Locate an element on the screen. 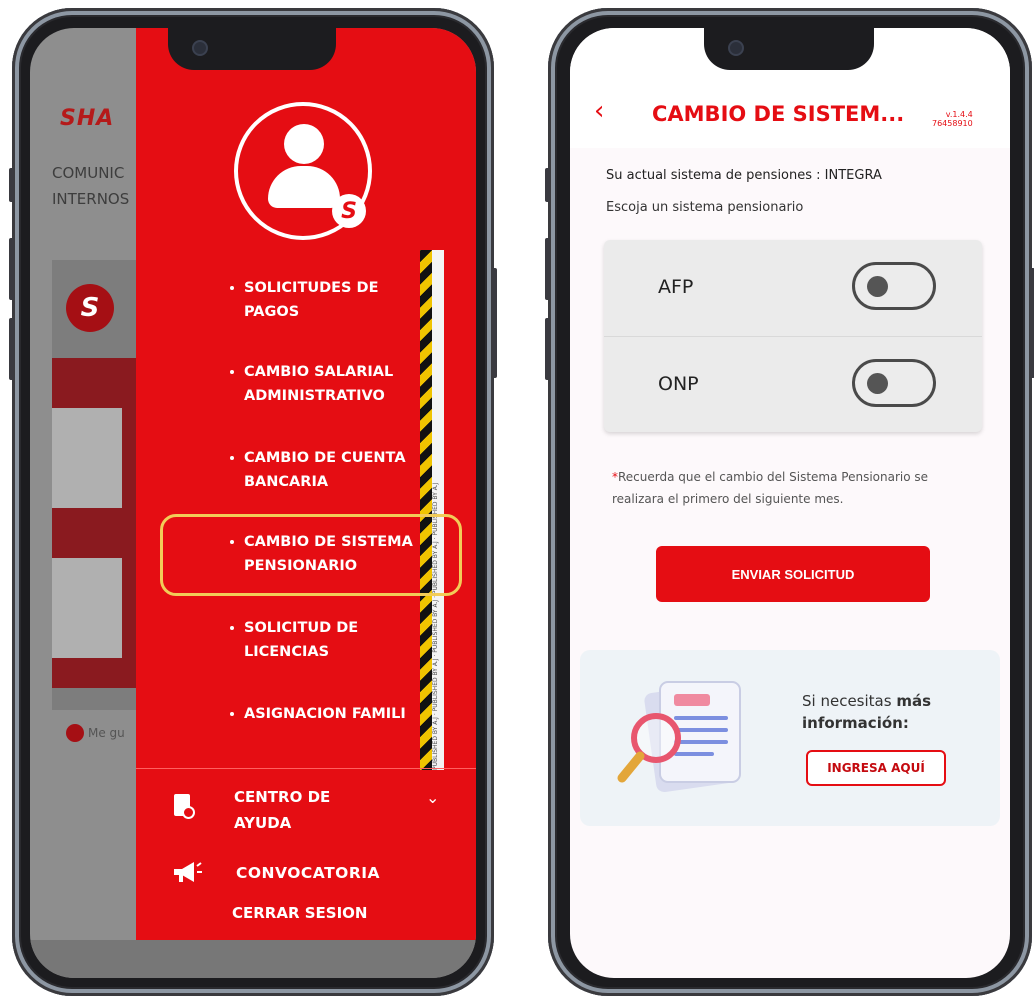  menu-item-asignacion-familiar: ASIGNACION FAMILI is located at coordinates (332, 714).